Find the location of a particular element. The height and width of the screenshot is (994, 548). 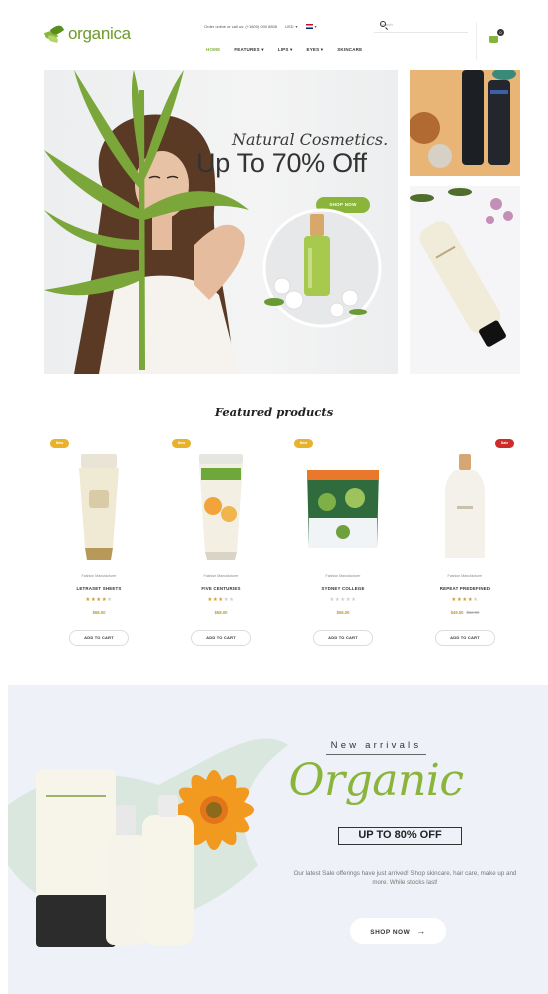

search-input: Search is located at coordinates (421, 25).